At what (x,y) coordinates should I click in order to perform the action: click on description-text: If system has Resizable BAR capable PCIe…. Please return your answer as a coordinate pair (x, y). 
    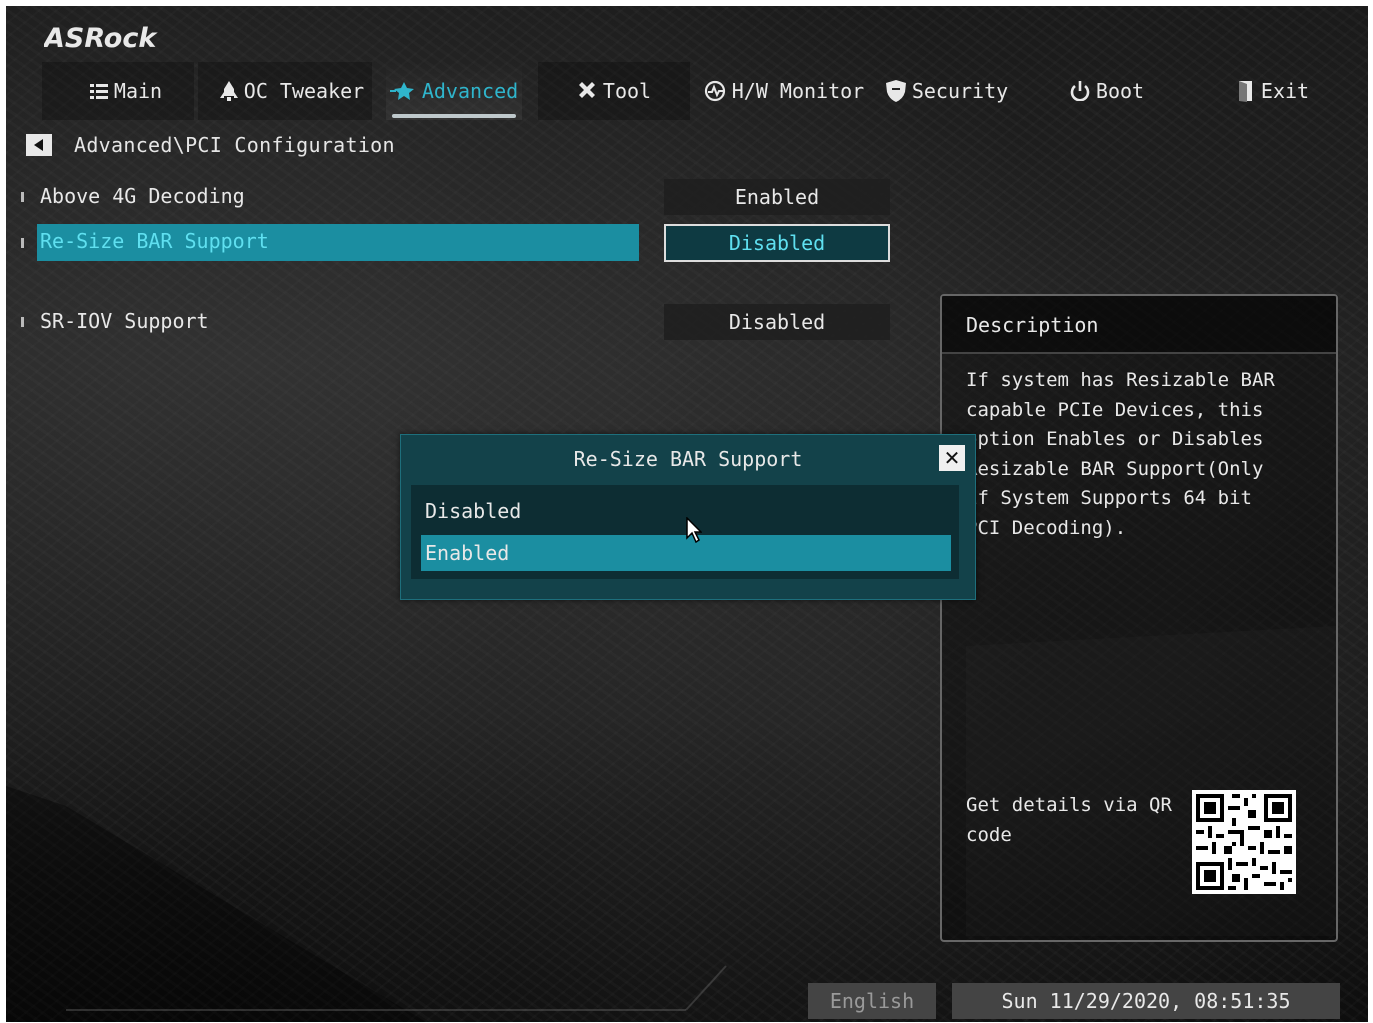
    Looking at the image, I should click on (1120, 454).